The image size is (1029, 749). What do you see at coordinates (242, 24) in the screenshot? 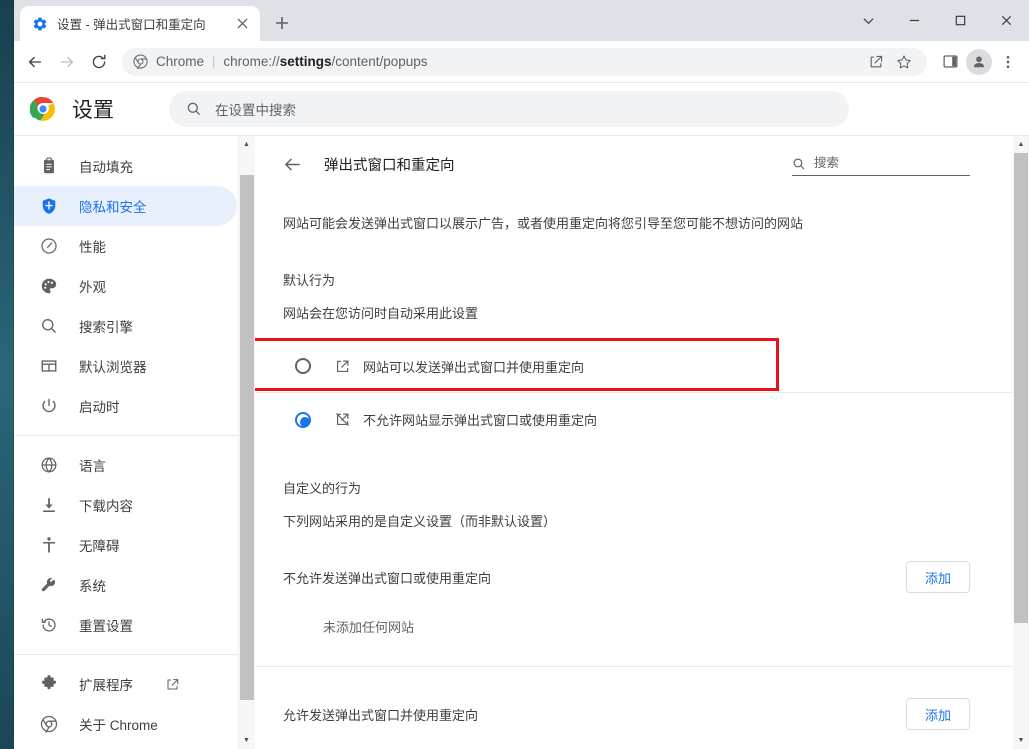
I see `tab-close-icon` at bounding box center [242, 24].